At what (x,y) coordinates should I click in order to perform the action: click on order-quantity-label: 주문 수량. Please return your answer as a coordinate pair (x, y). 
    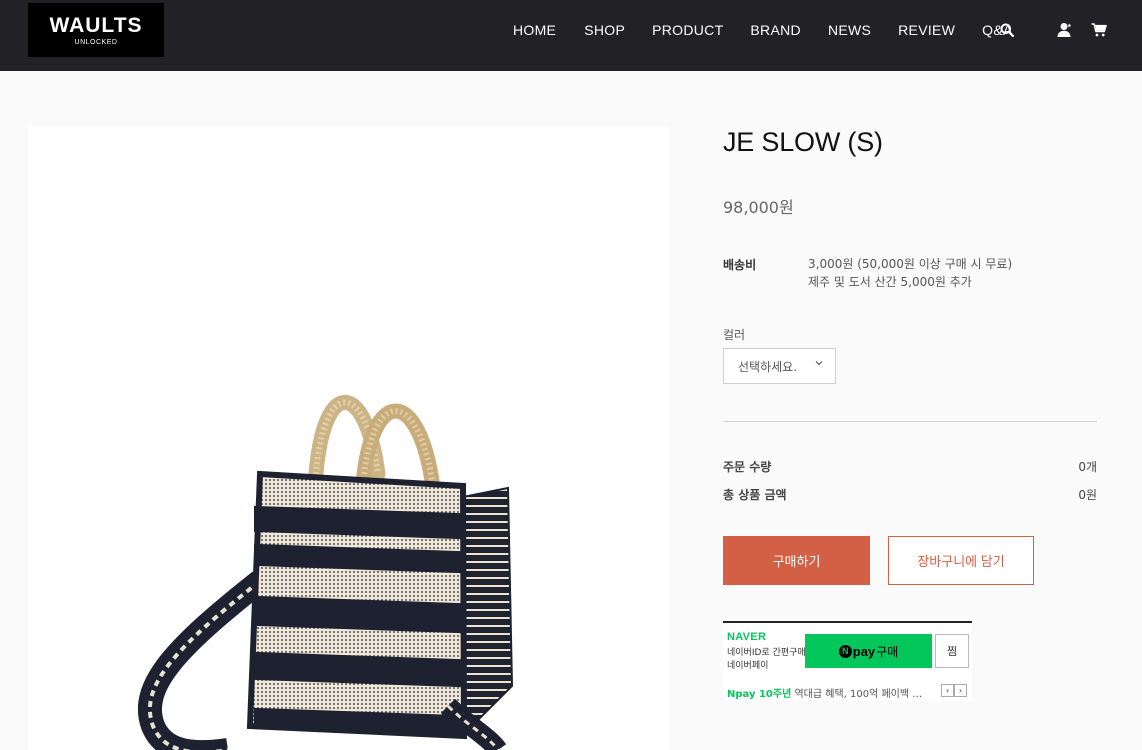
    Looking at the image, I should click on (747, 467).